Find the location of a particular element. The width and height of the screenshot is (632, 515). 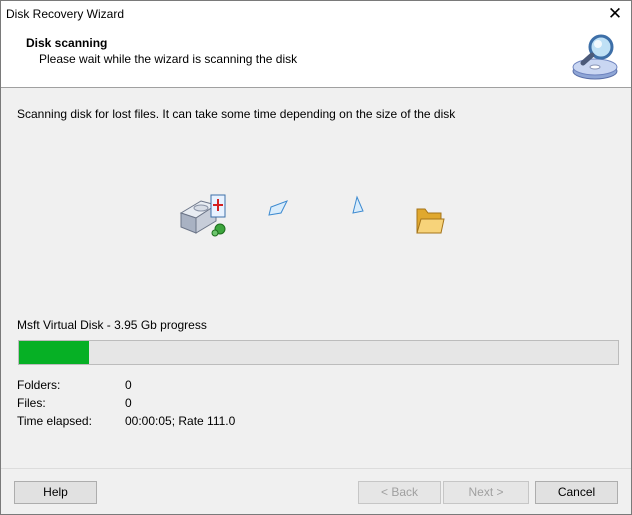

time-elapsed-label: Time elapsed: is located at coordinates (54, 421).